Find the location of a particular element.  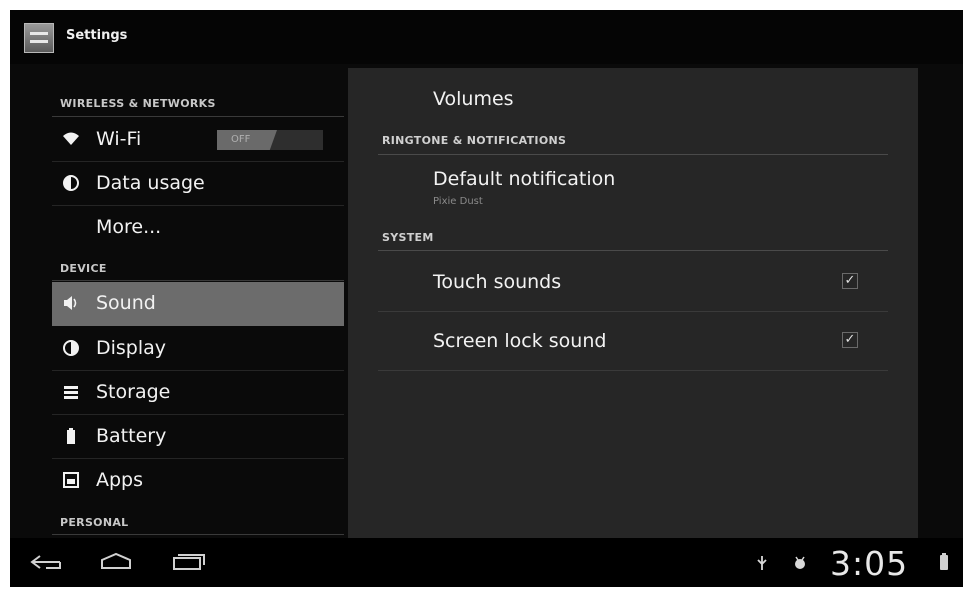

list-item-display: Display is located at coordinates (198, 349).